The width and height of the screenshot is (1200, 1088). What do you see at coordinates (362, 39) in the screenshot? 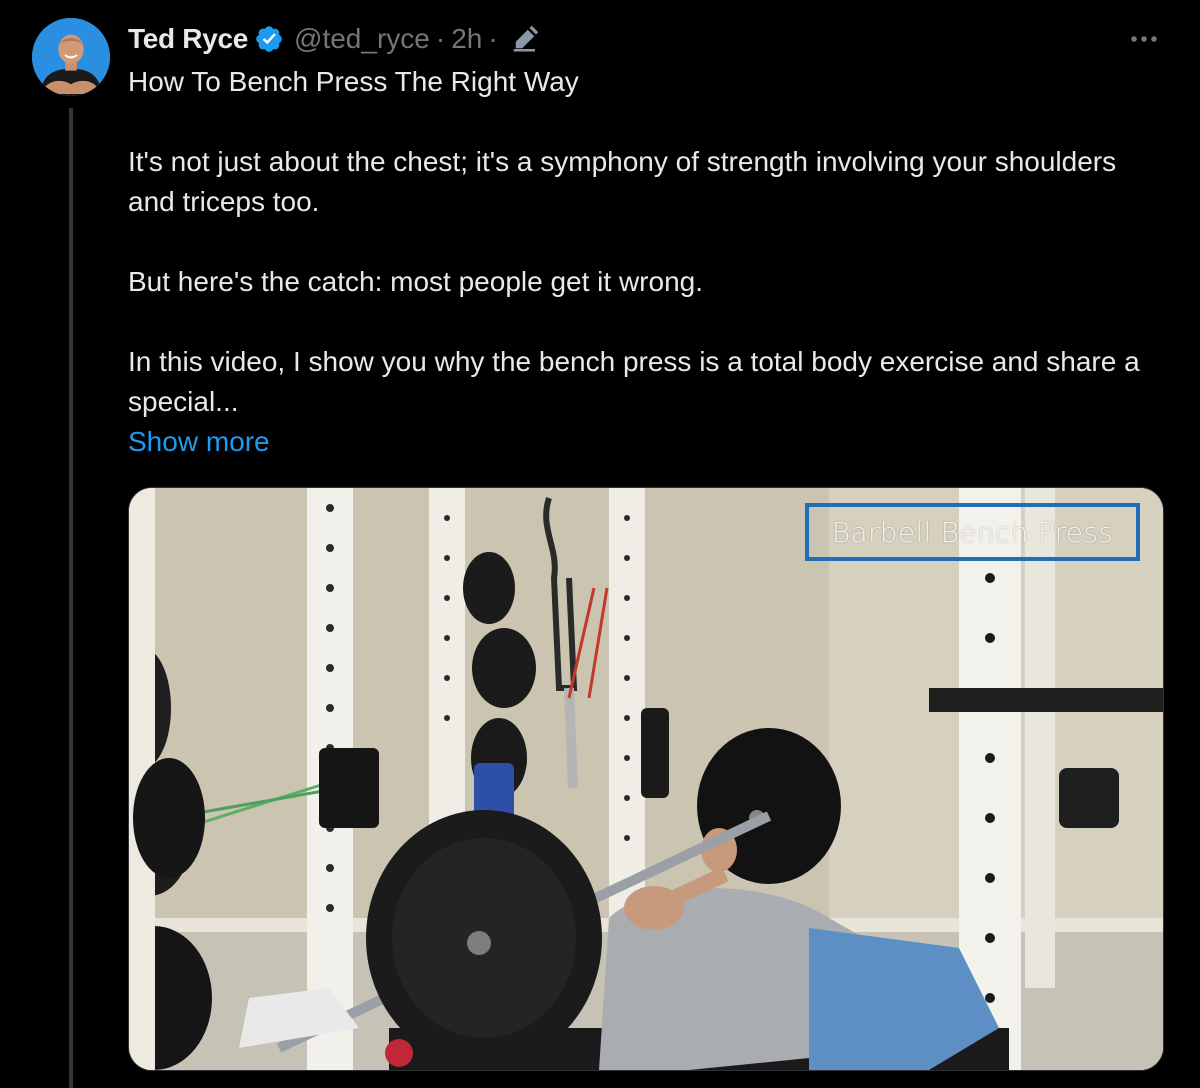
I see `author-handle: @ted_ryce` at bounding box center [362, 39].